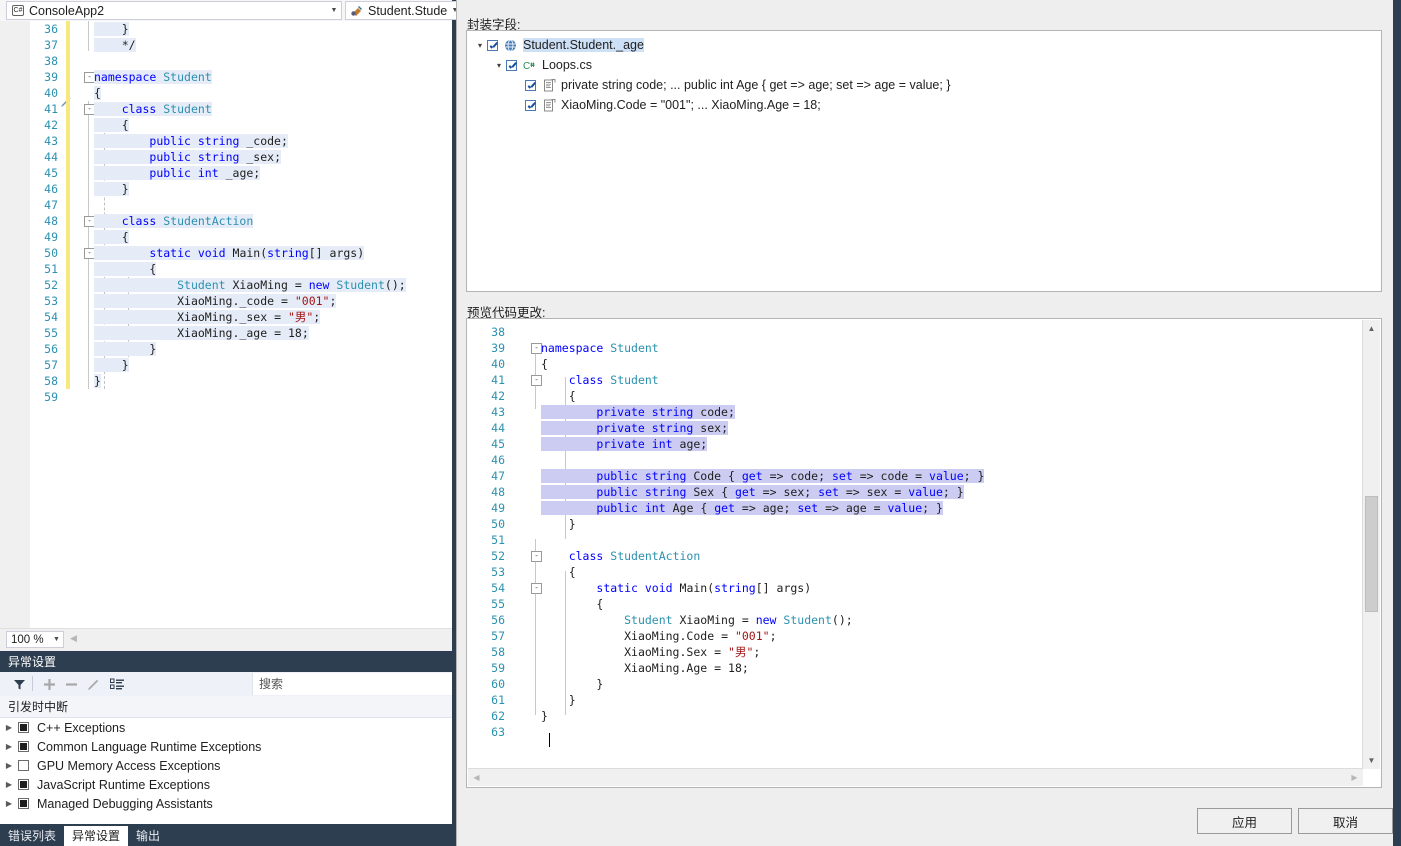 The height and width of the screenshot is (846, 1401). What do you see at coordinates (476, 777) in the screenshot?
I see `scroll-left-arrow-icon-preview: ◀` at bounding box center [476, 777].